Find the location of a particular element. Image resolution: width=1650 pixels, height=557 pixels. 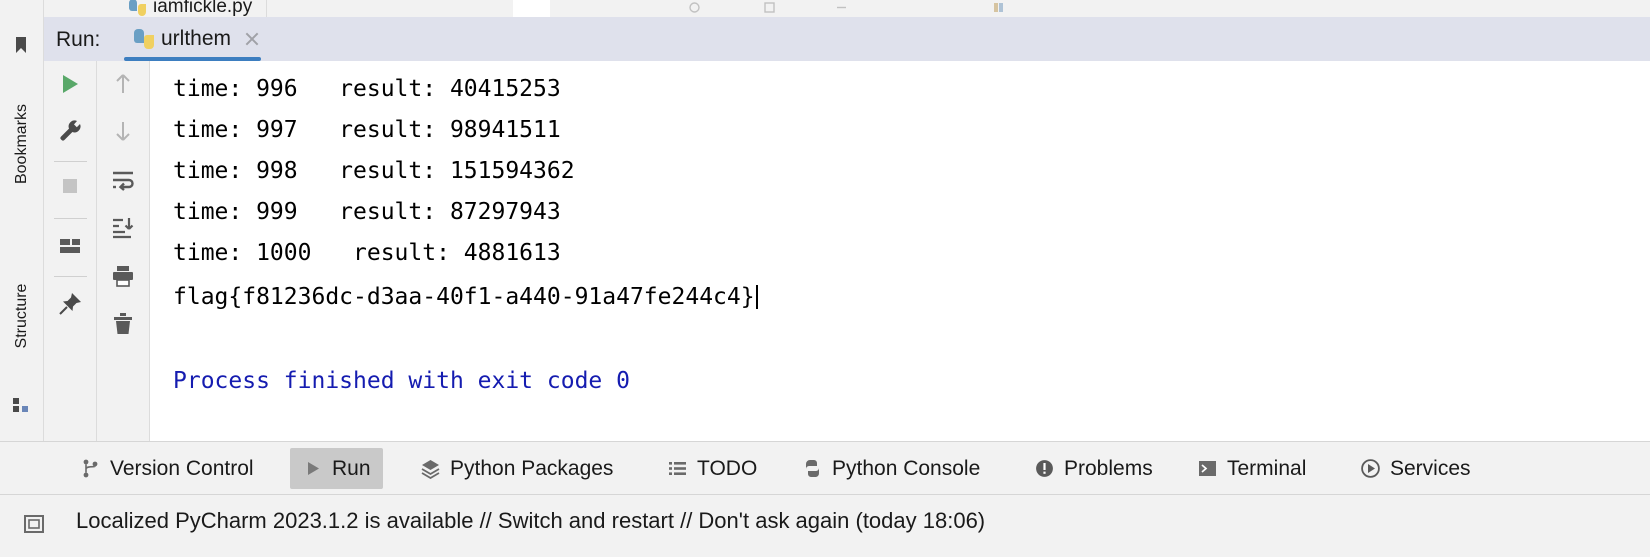

rerun-button is located at coordinates (70, 86).